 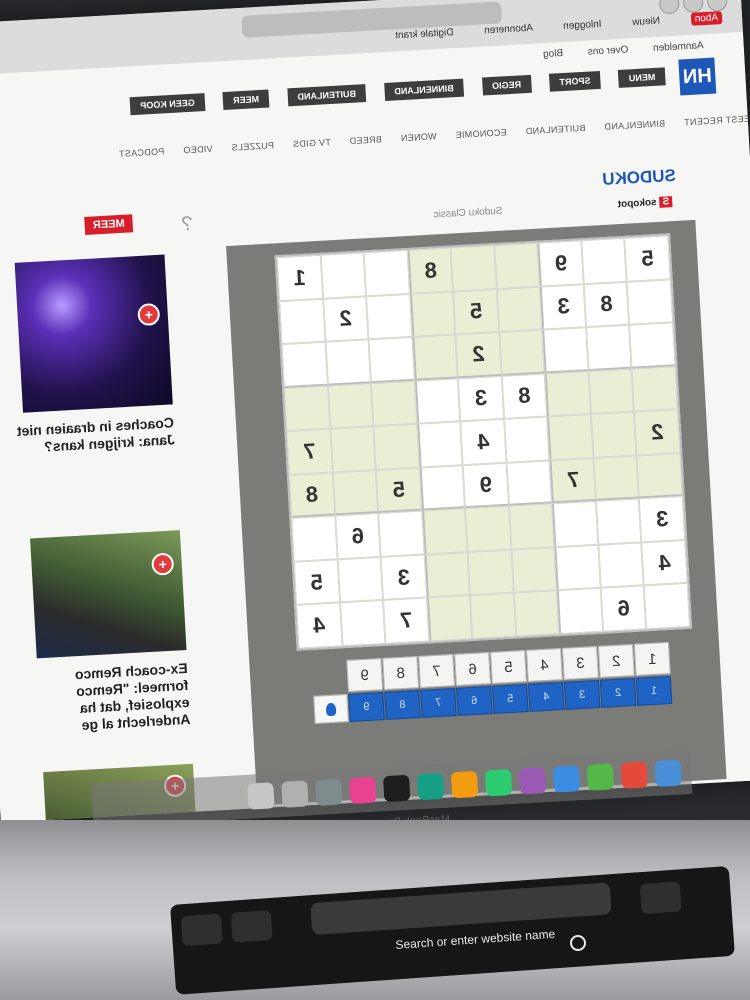 I want to click on number-button: 8, so click(x=401, y=673).